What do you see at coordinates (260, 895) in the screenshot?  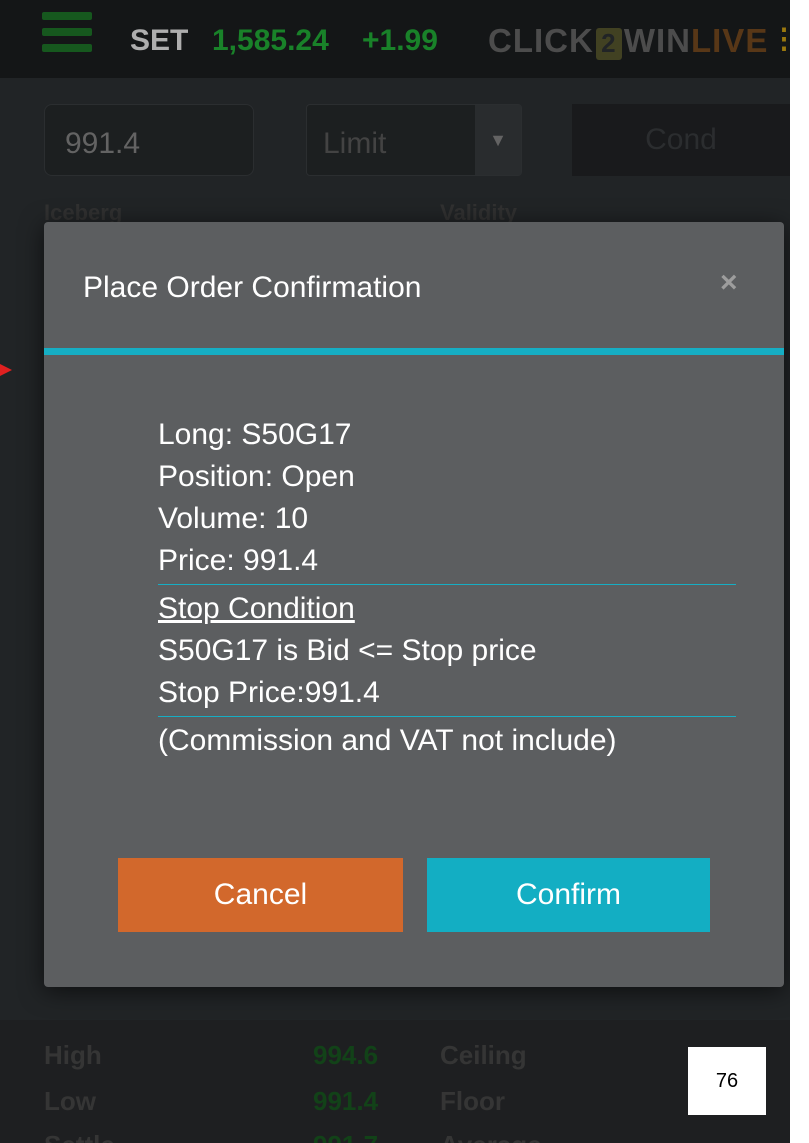 I see `cancel-button: Cancel` at bounding box center [260, 895].